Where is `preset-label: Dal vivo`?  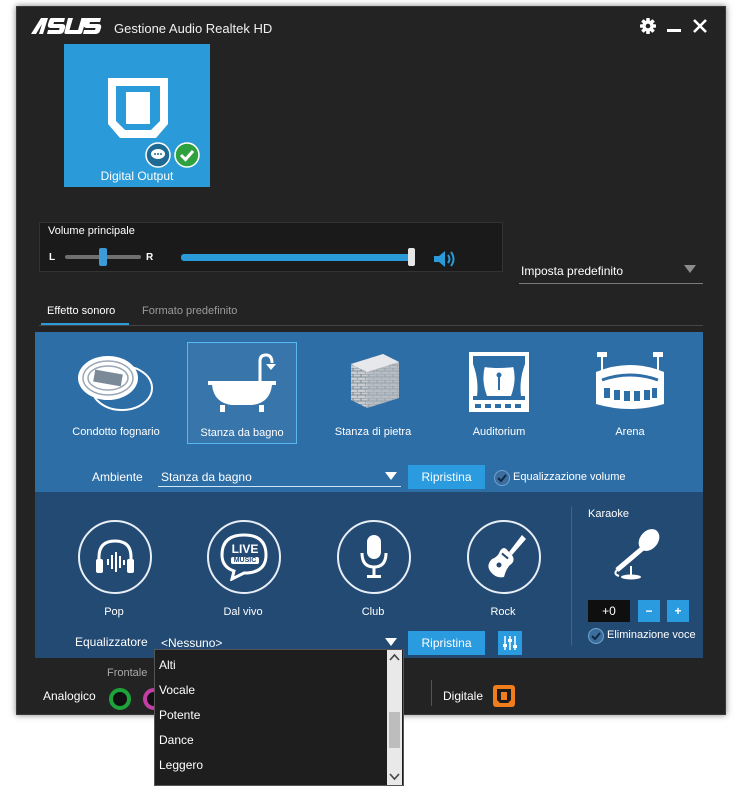
preset-label: Dal vivo is located at coordinates (243, 612).